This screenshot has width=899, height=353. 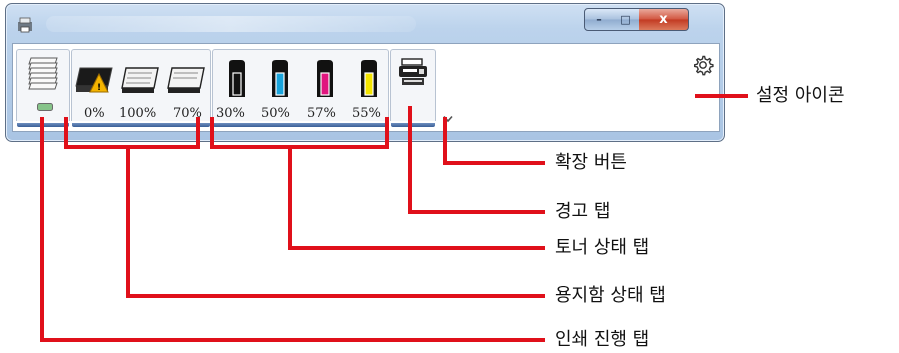 What do you see at coordinates (583, 211) in the screenshot?
I see `callout-alert-tab: 경고 탭` at bounding box center [583, 211].